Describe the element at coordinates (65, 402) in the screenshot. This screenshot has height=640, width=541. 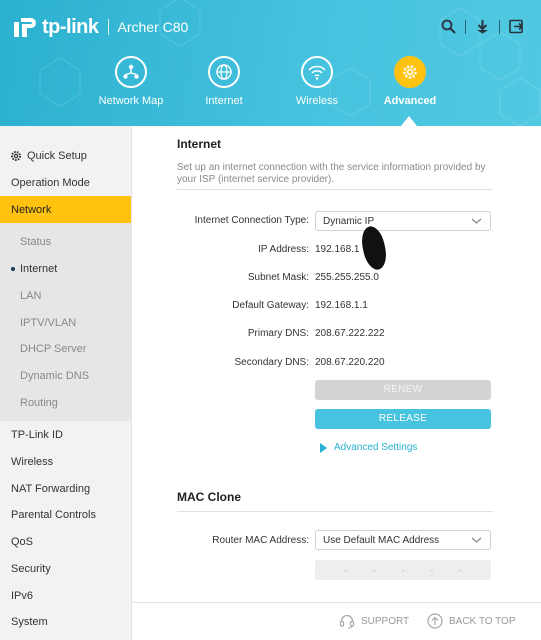
I see `sidebar-item-routing: Routing` at that location.